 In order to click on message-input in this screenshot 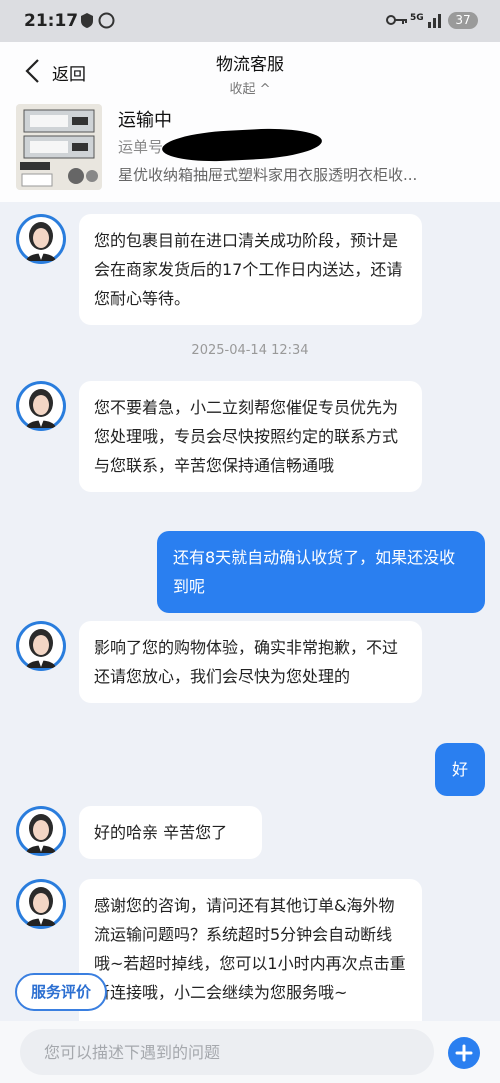, I will do `click(227, 1052)`.